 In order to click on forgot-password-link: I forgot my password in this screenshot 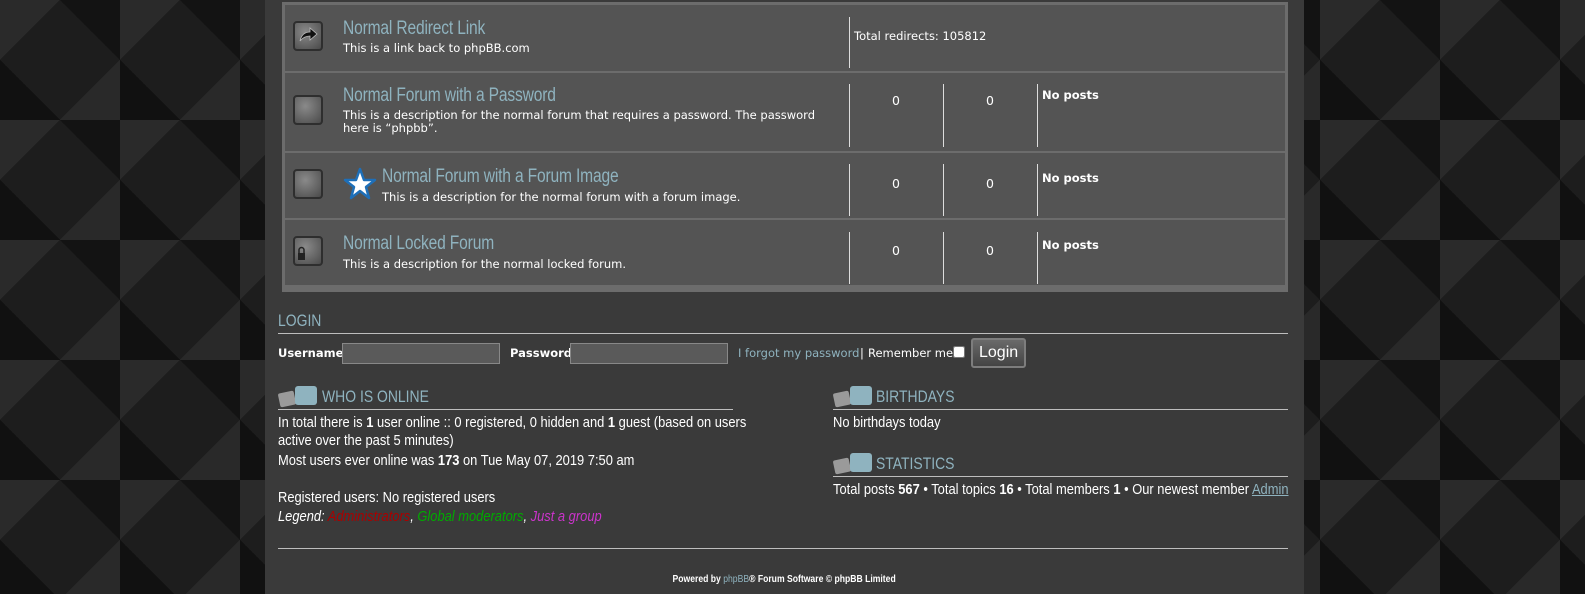, I will do `click(798, 353)`.